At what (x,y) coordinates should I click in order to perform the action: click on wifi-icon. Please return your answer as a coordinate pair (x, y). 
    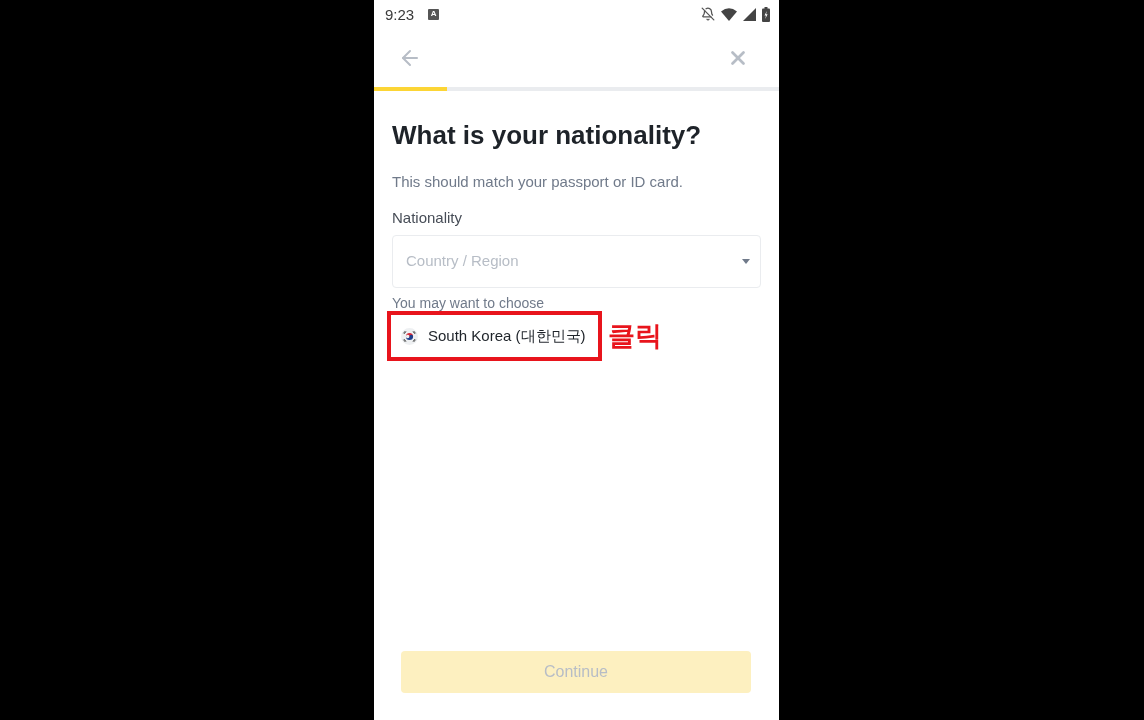
    Looking at the image, I should click on (729, 14).